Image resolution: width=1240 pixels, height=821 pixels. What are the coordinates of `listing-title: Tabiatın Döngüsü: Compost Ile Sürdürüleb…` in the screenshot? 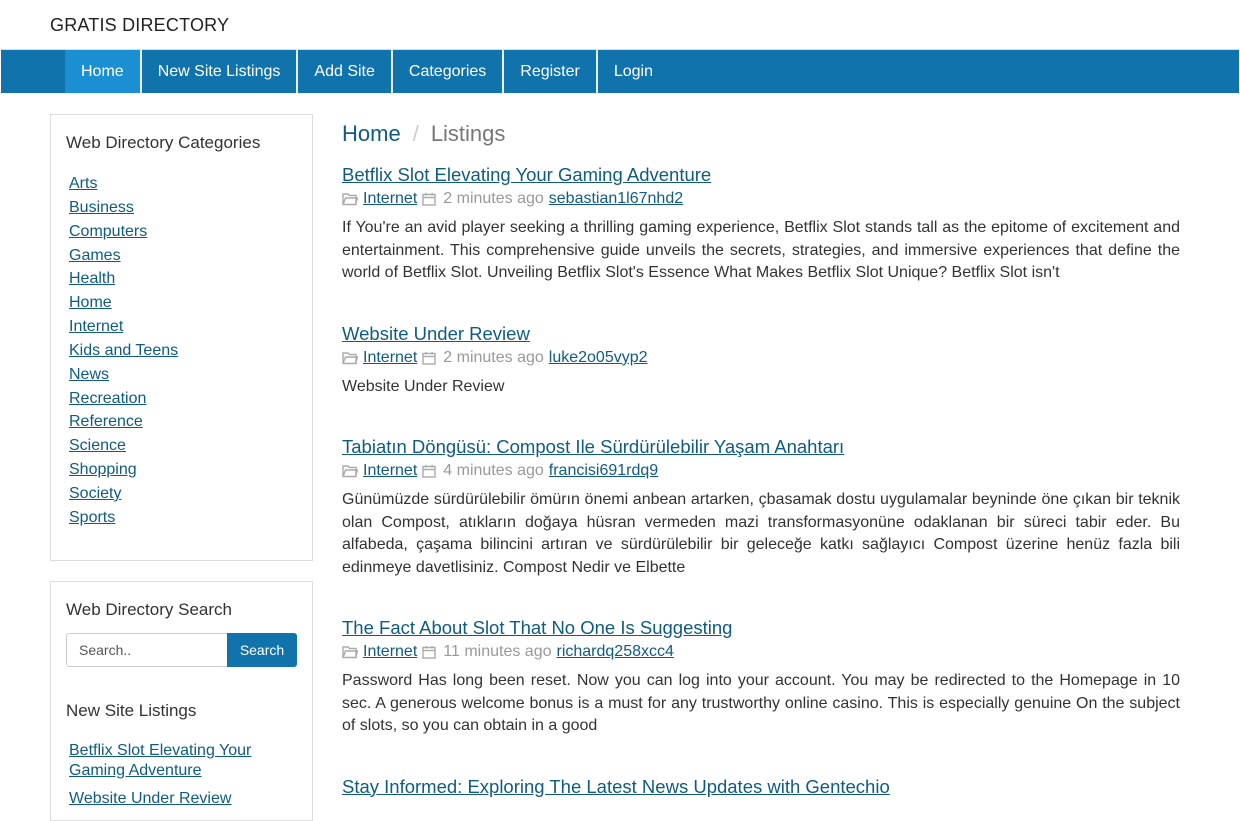 It's located at (761, 447).